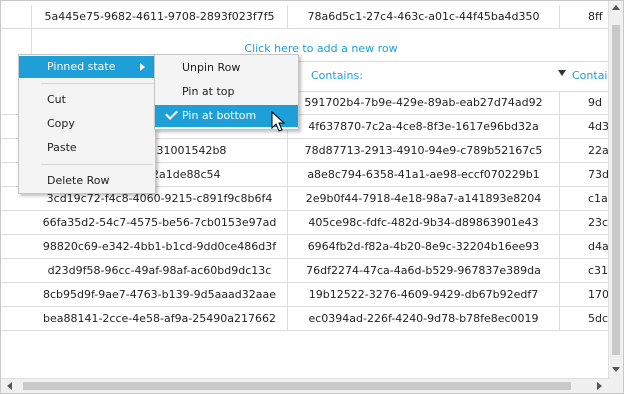 Image resolution: width=624 pixels, height=394 pixels. I want to click on cell-c2: 4f637870-7c2a-4ce8-8f3e-1617e96bd32a, so click(424, 126).